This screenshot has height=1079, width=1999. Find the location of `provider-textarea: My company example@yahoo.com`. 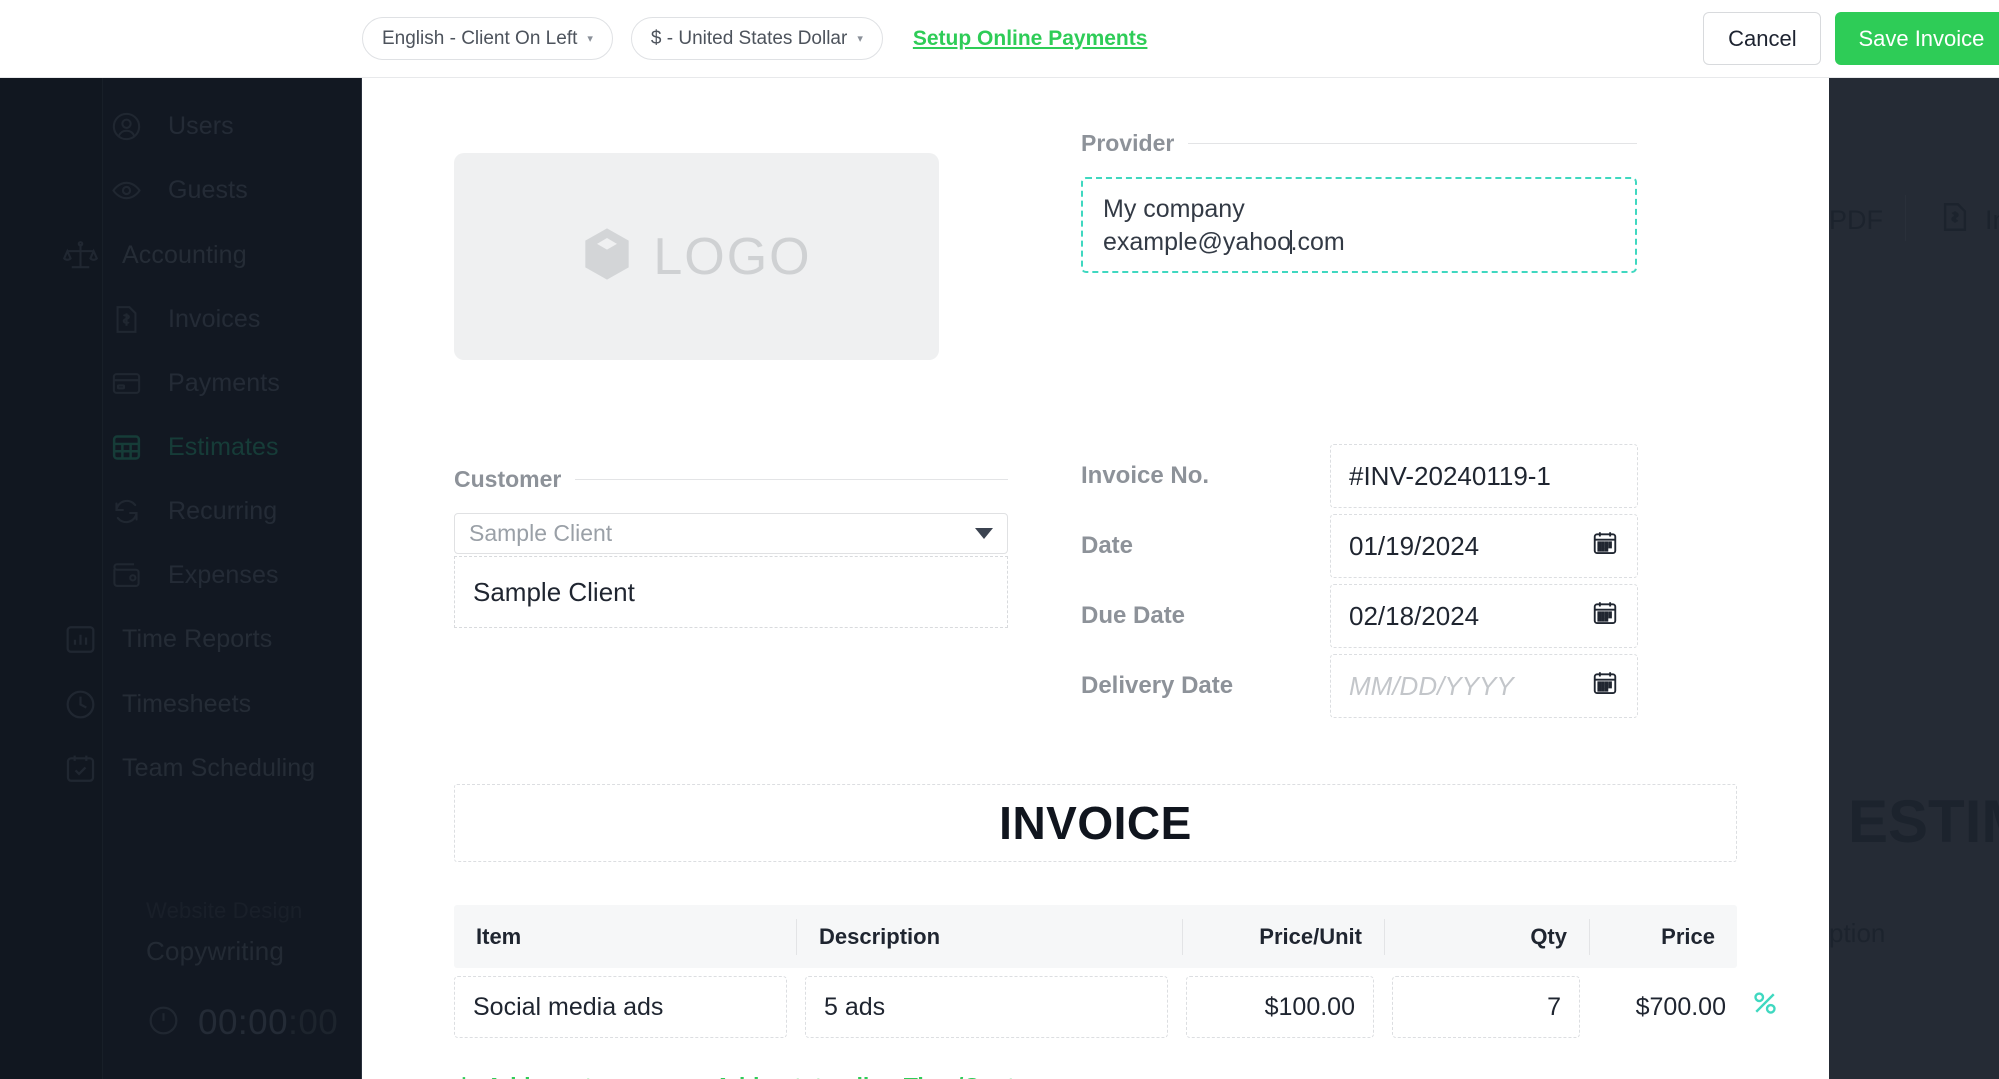

provider-textarea: My company example@yahoo.com is located at coordinates (1359, 225).